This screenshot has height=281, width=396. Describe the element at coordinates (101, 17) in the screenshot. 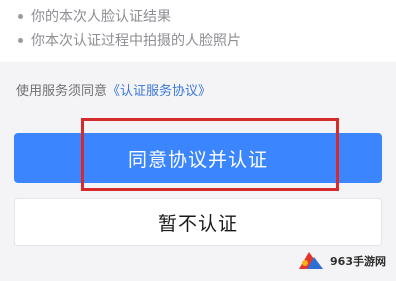

I see `list-item-text: 你的本次人脸认证结果` at that location.